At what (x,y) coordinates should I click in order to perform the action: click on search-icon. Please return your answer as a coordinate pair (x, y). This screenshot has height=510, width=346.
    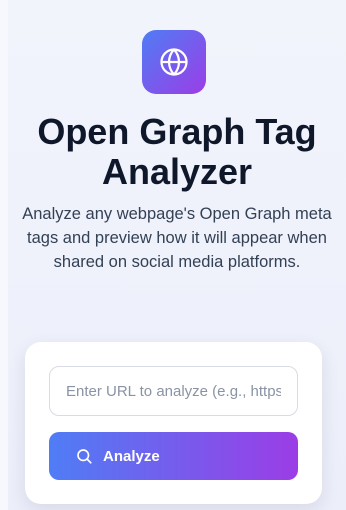
    Looking at the image, I should click on (84, 456).